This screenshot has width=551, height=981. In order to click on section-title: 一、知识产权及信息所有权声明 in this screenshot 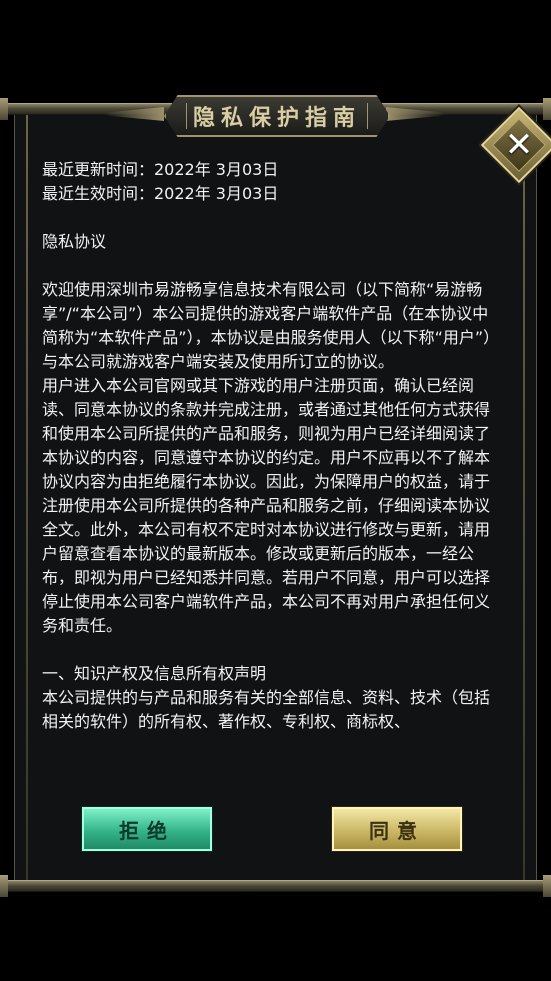, I will do `click(154, 673)`.